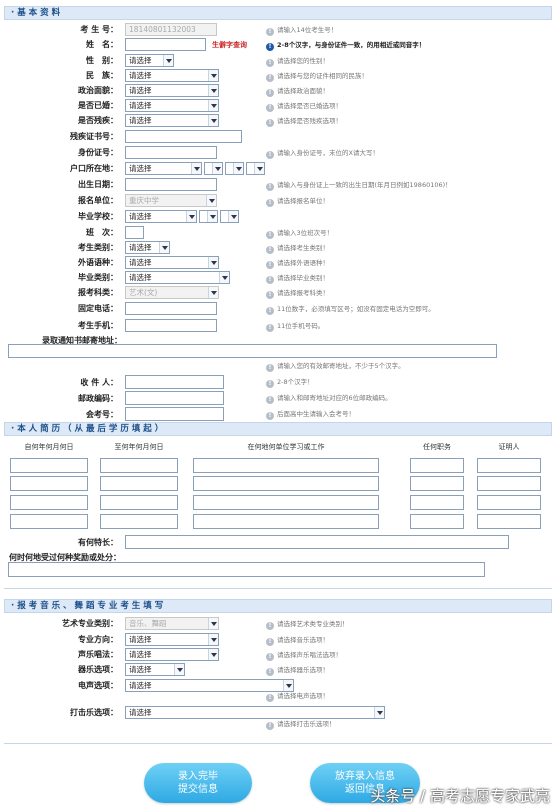 The image size is (560, 810). I want to click on hint-text: 11位数字，必须填写区号；如没有固定电话为空即可。, so click(356, 309).